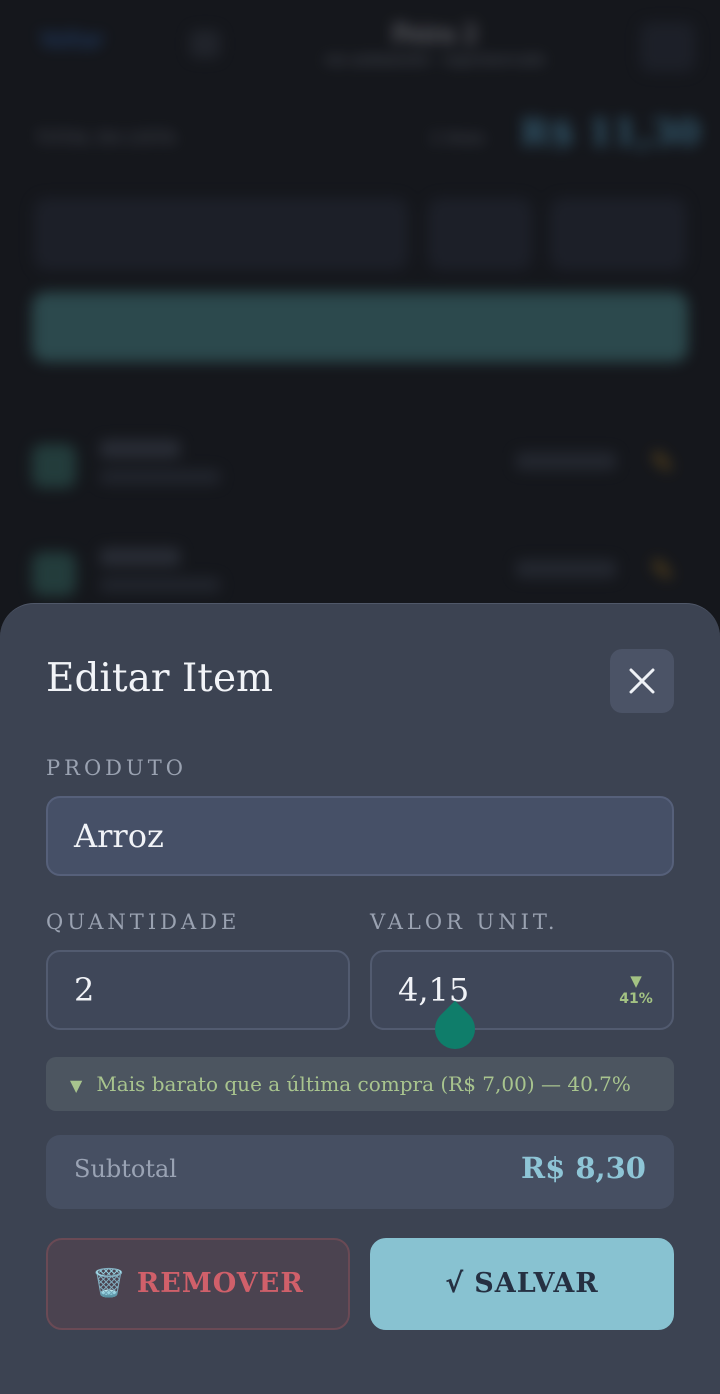 This screenshot has width=720, height=1394. I want to click on menu-icon, so click(667, 47).